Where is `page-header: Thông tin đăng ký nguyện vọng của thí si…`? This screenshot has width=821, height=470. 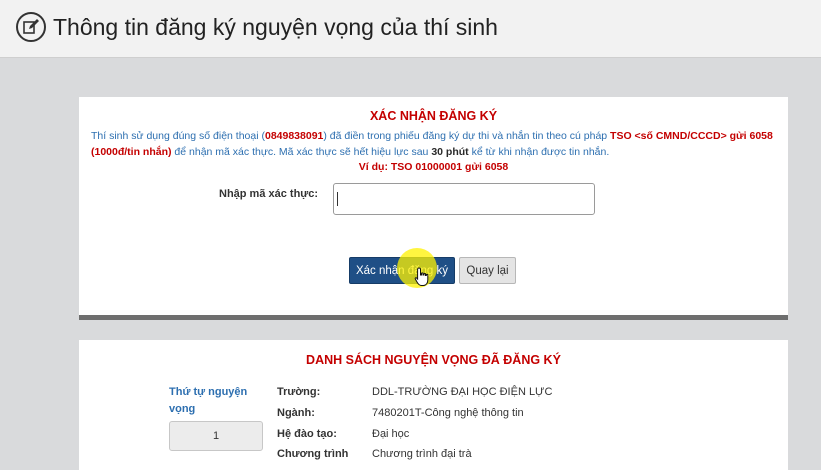
page-header: Thông tin đăng ký nguyện vọng của thí si… is located at coordinates (410, 29).